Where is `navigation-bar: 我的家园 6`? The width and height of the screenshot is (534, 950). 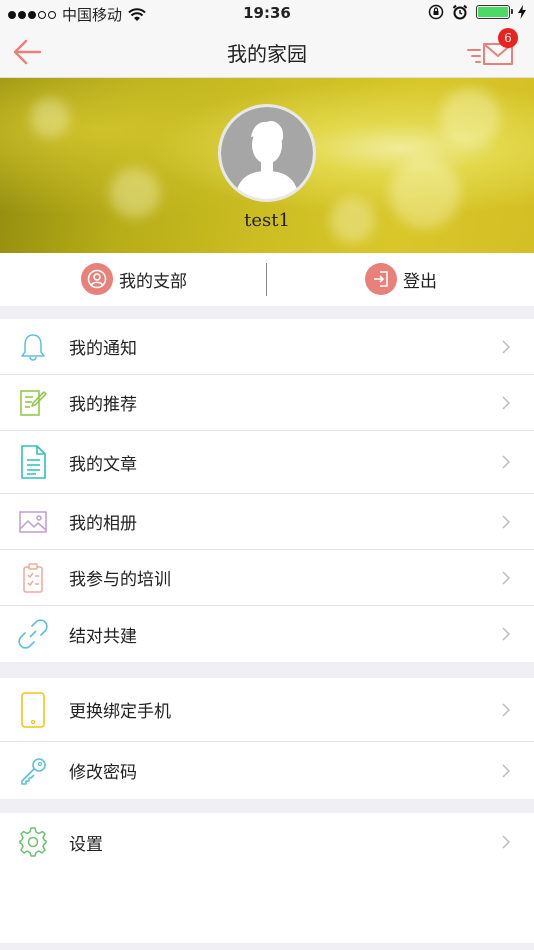
navigation-bar: 我的家园 6 is located at coordinates (267, 53).